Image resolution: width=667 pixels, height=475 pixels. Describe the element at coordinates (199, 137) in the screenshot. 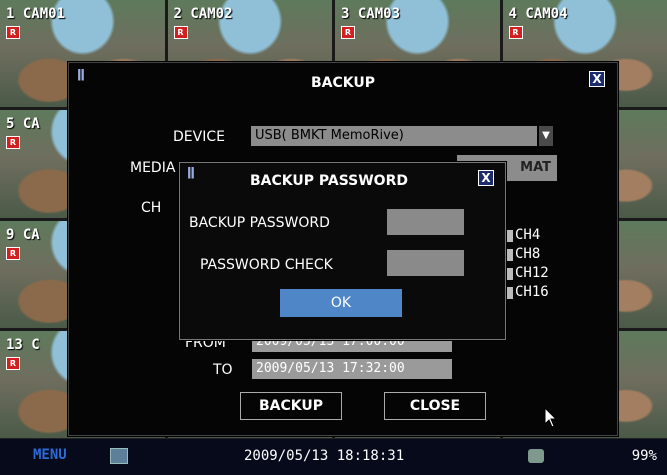

I see `device-label: DEVICE` at that location.